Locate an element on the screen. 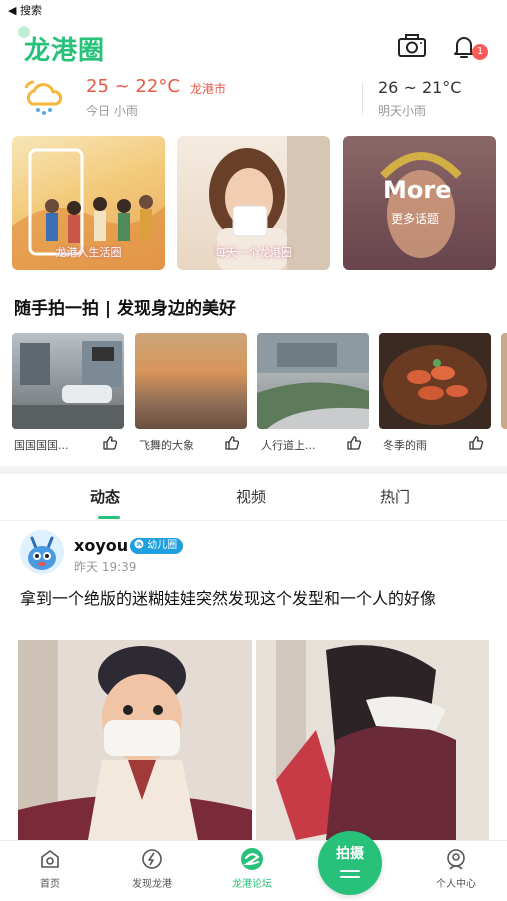 This screenshot has width=507, height=901. topic-cards: 龙港人生活圈 每天一个龙港圈 More 更多话题 is located at coordinates (254, 203).